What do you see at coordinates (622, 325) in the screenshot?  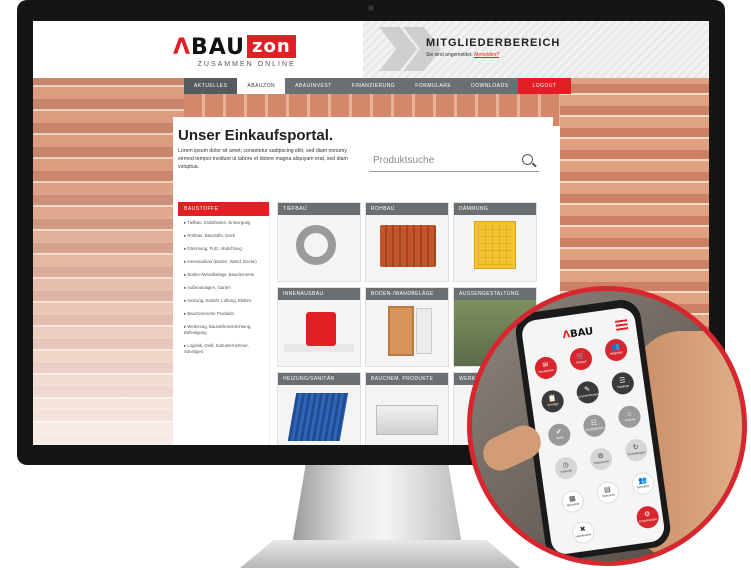 I see `hamburger-menu-icon` at bounding box center [622, 325].